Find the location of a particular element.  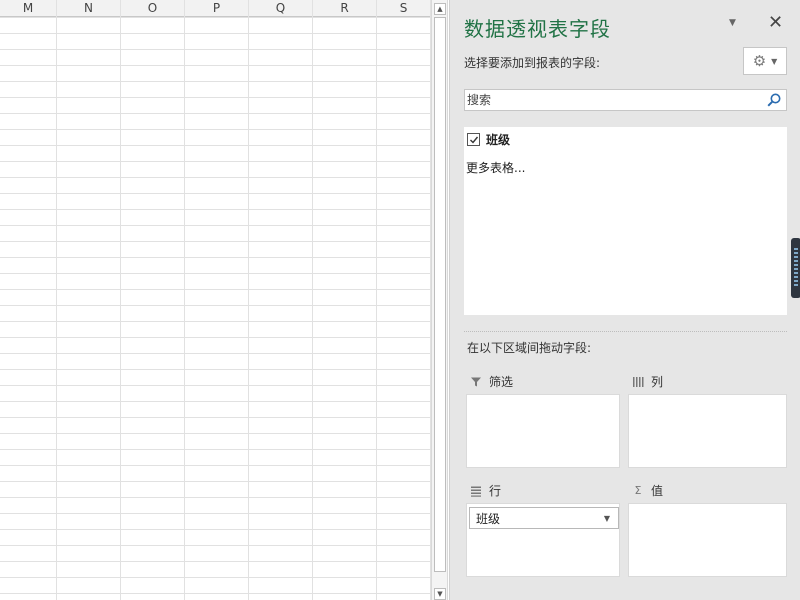

scroll-thumb is located at coordinates (440, 294).